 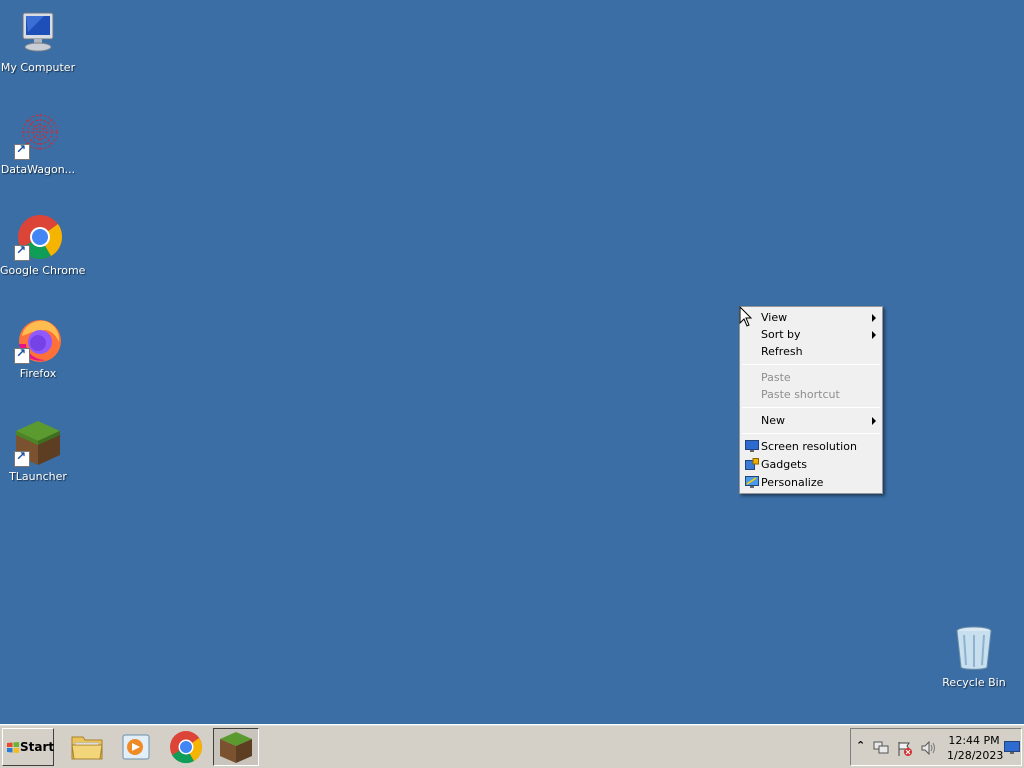 What do you see at coordinates (752, 464) in the screenshot?
I see `gadgets-icon` at bounding box center [752, 464].